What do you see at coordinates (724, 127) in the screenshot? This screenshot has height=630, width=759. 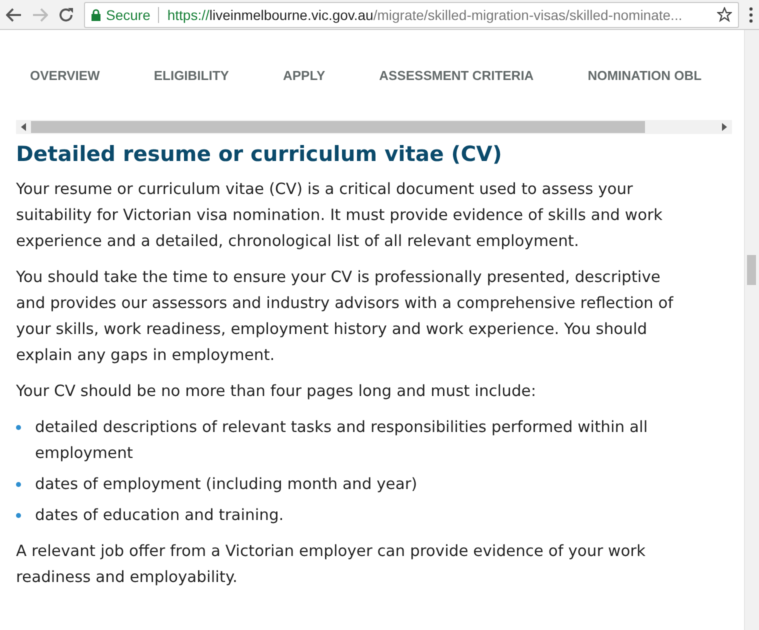 I see `scroll-right-icon` at bounding box center [724, 127].